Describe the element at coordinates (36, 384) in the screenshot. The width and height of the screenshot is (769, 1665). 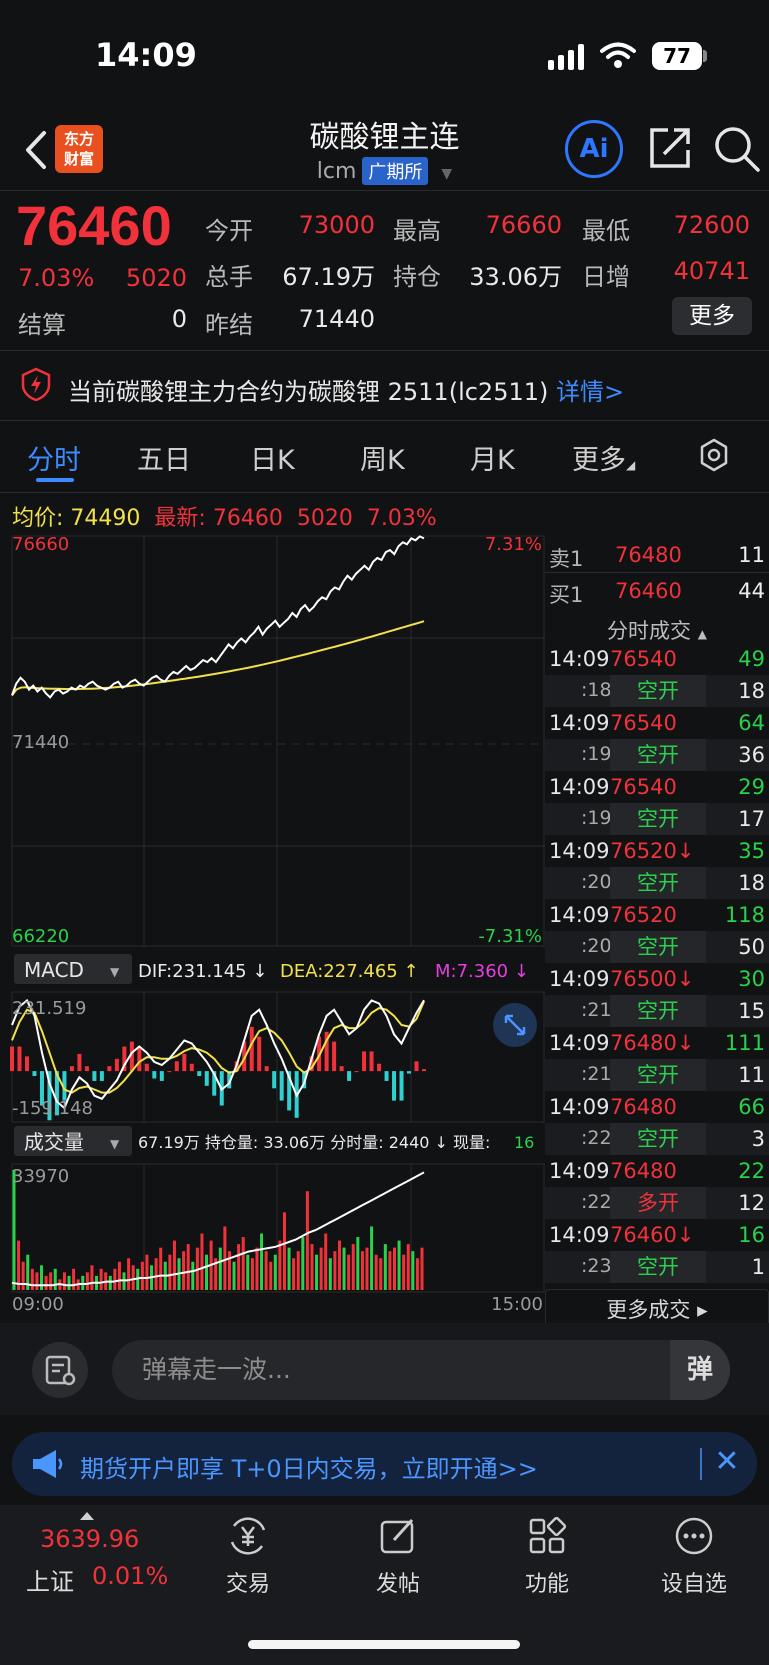
I see `alert-shield-icon` at that location.